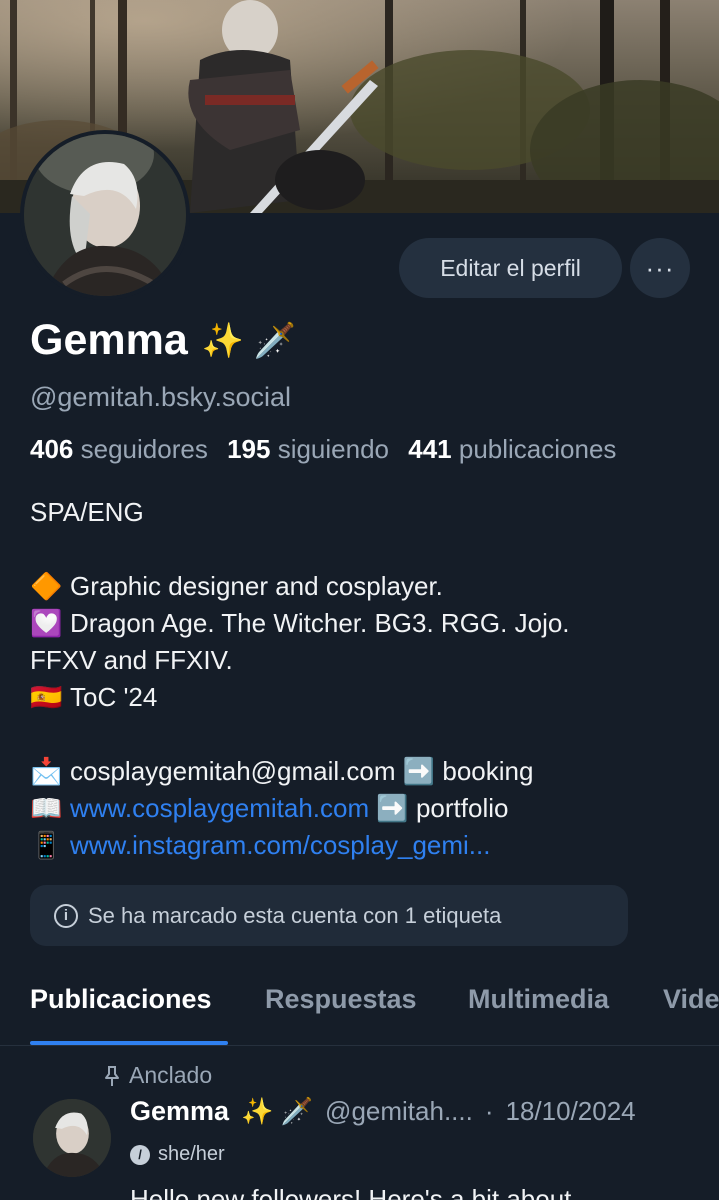  What do you see at coordinates (538, 999) in the screenshot?
I see `tab-multimedia: Multimedia` at bounding box center [538, 999].